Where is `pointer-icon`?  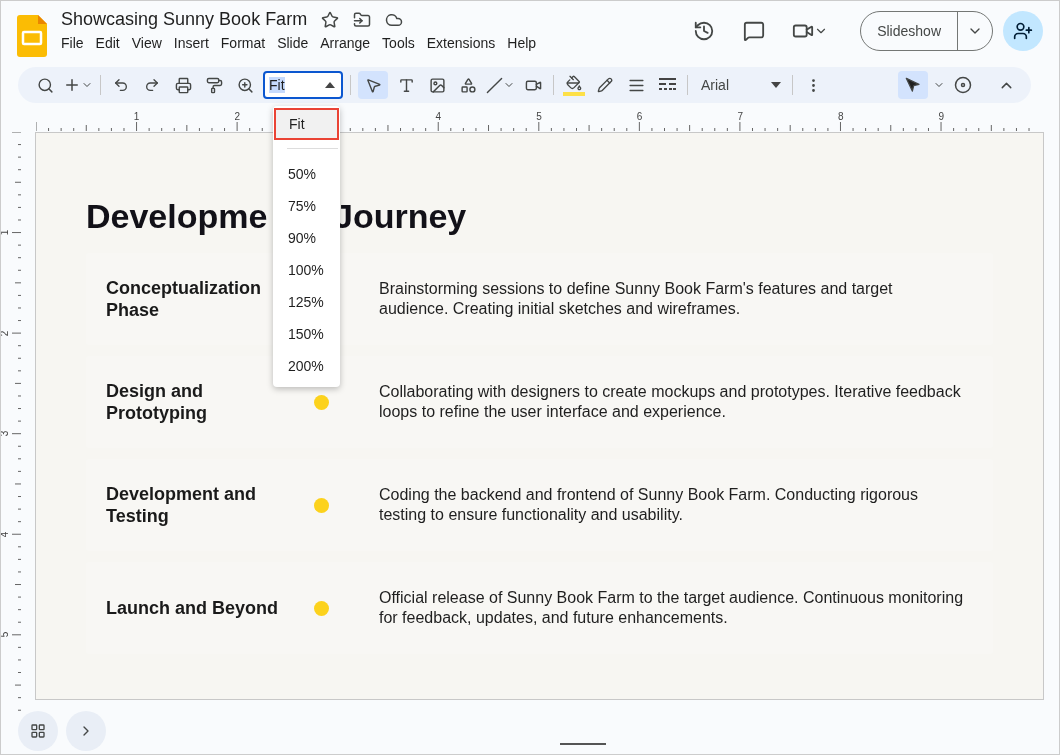 pointer-icon is located at coordinates (913, 85).